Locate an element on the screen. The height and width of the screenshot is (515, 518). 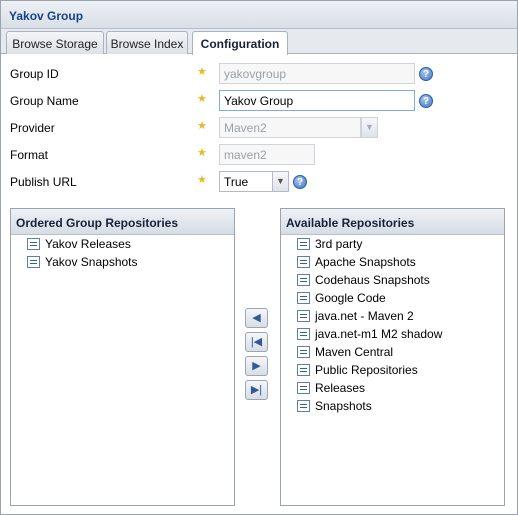
group-id-field is located at coordinates (317, 73).